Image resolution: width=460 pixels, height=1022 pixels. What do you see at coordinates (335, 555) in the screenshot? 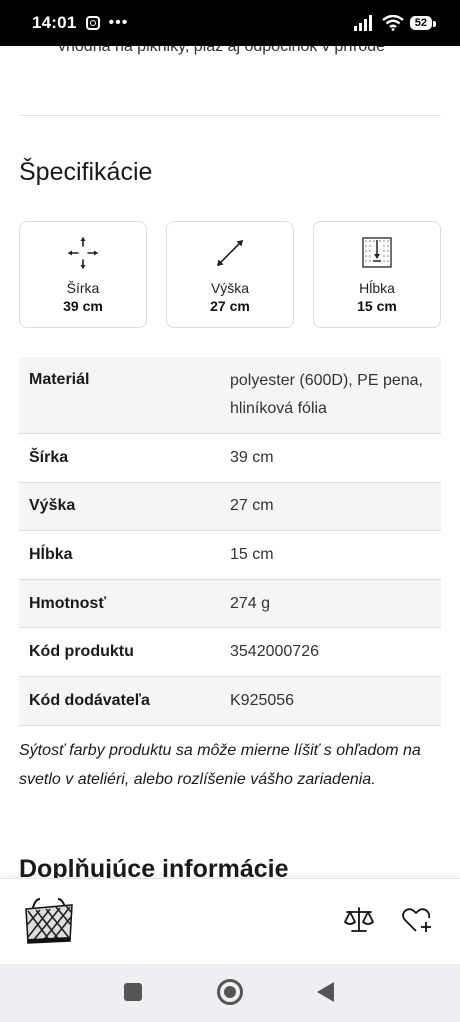
I see `spec-value: 15 cm` at bounding box center [335, 555].